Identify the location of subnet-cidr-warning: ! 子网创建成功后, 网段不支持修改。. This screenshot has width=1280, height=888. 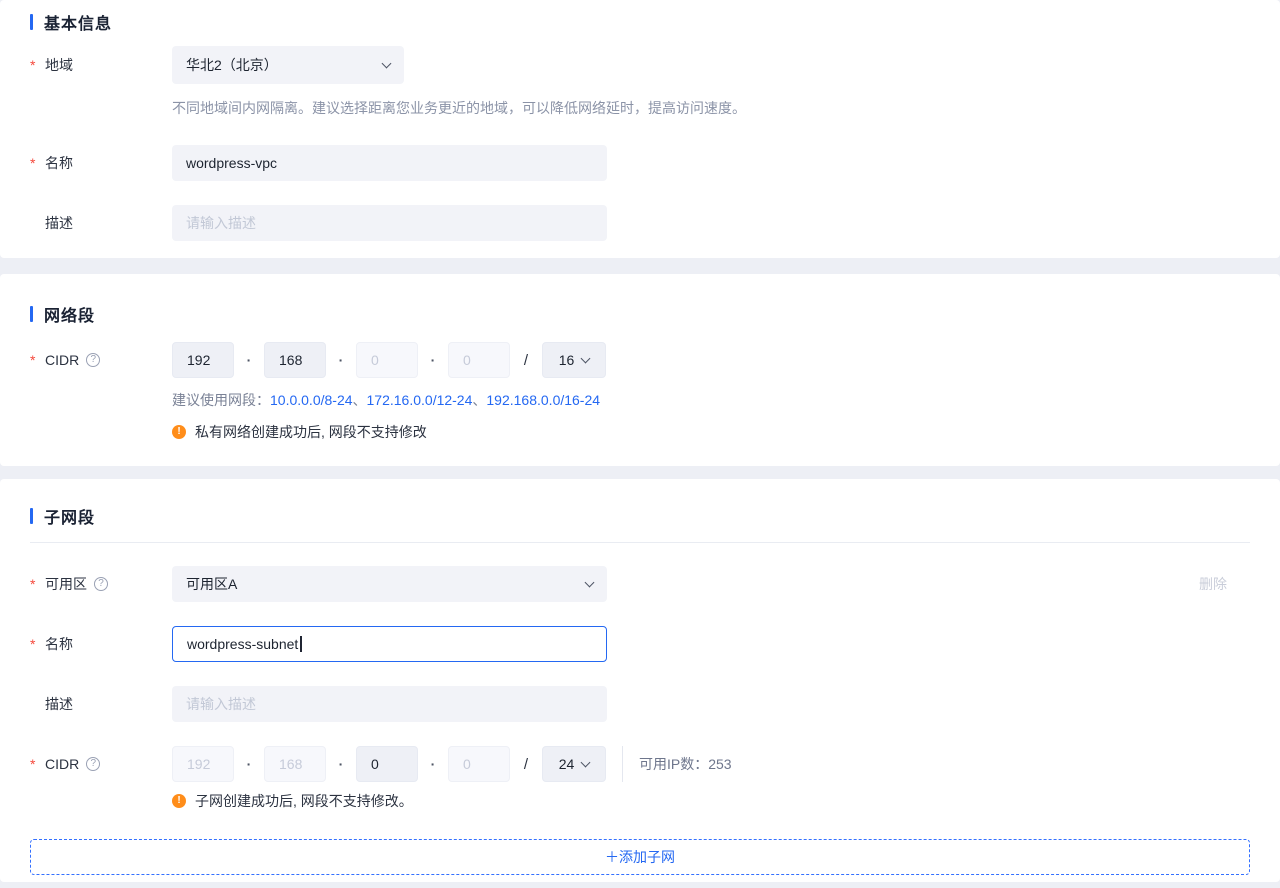
(711, 801).